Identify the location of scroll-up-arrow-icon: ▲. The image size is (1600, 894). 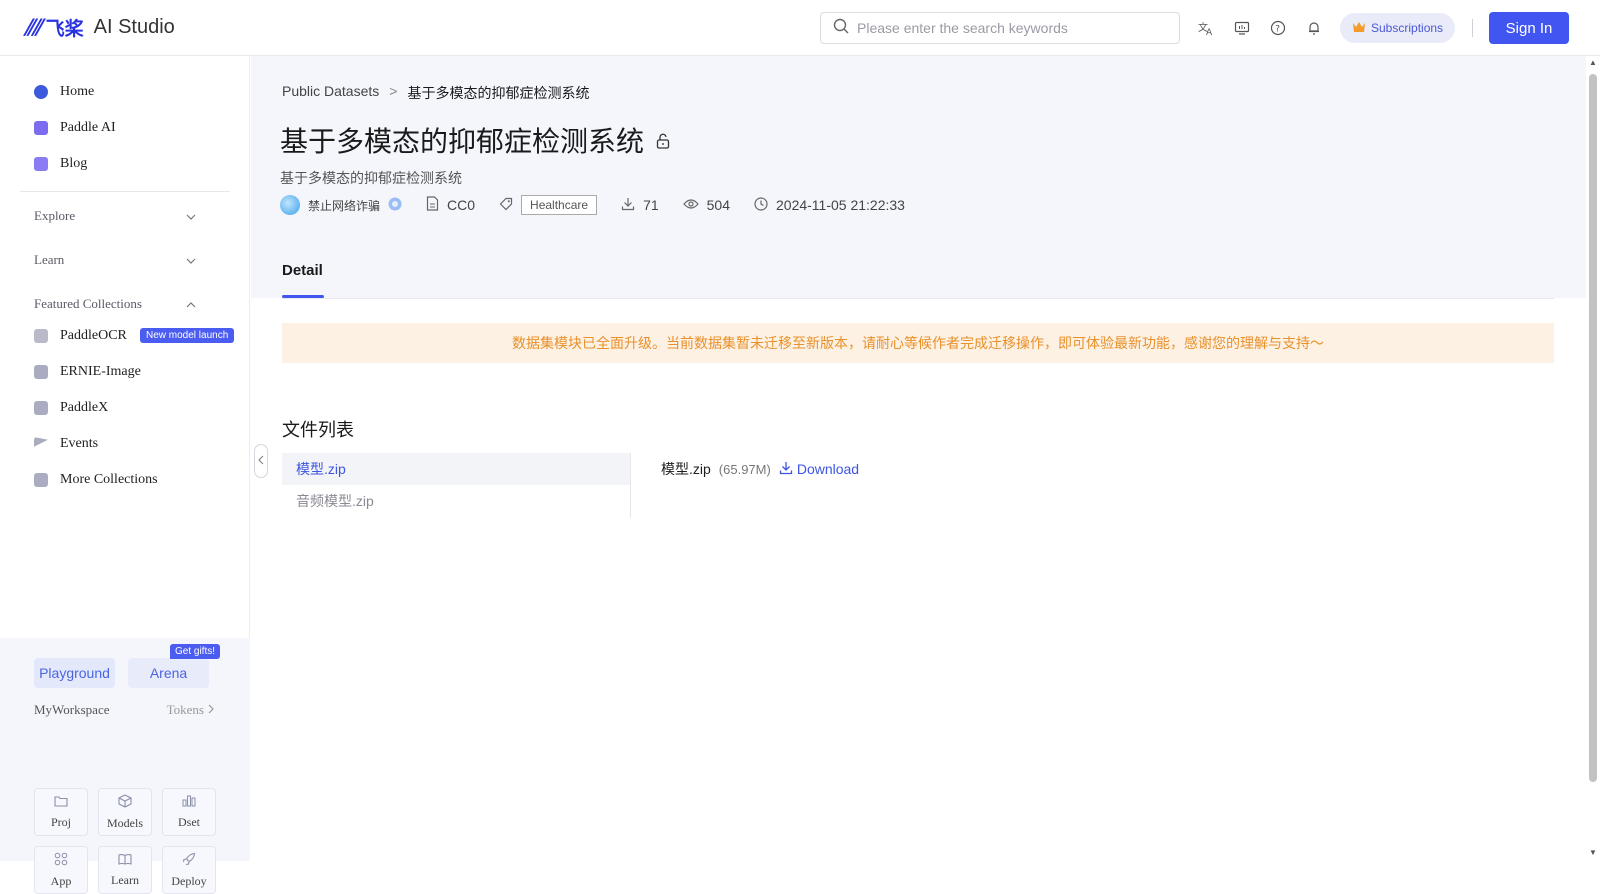
(1593, 62).